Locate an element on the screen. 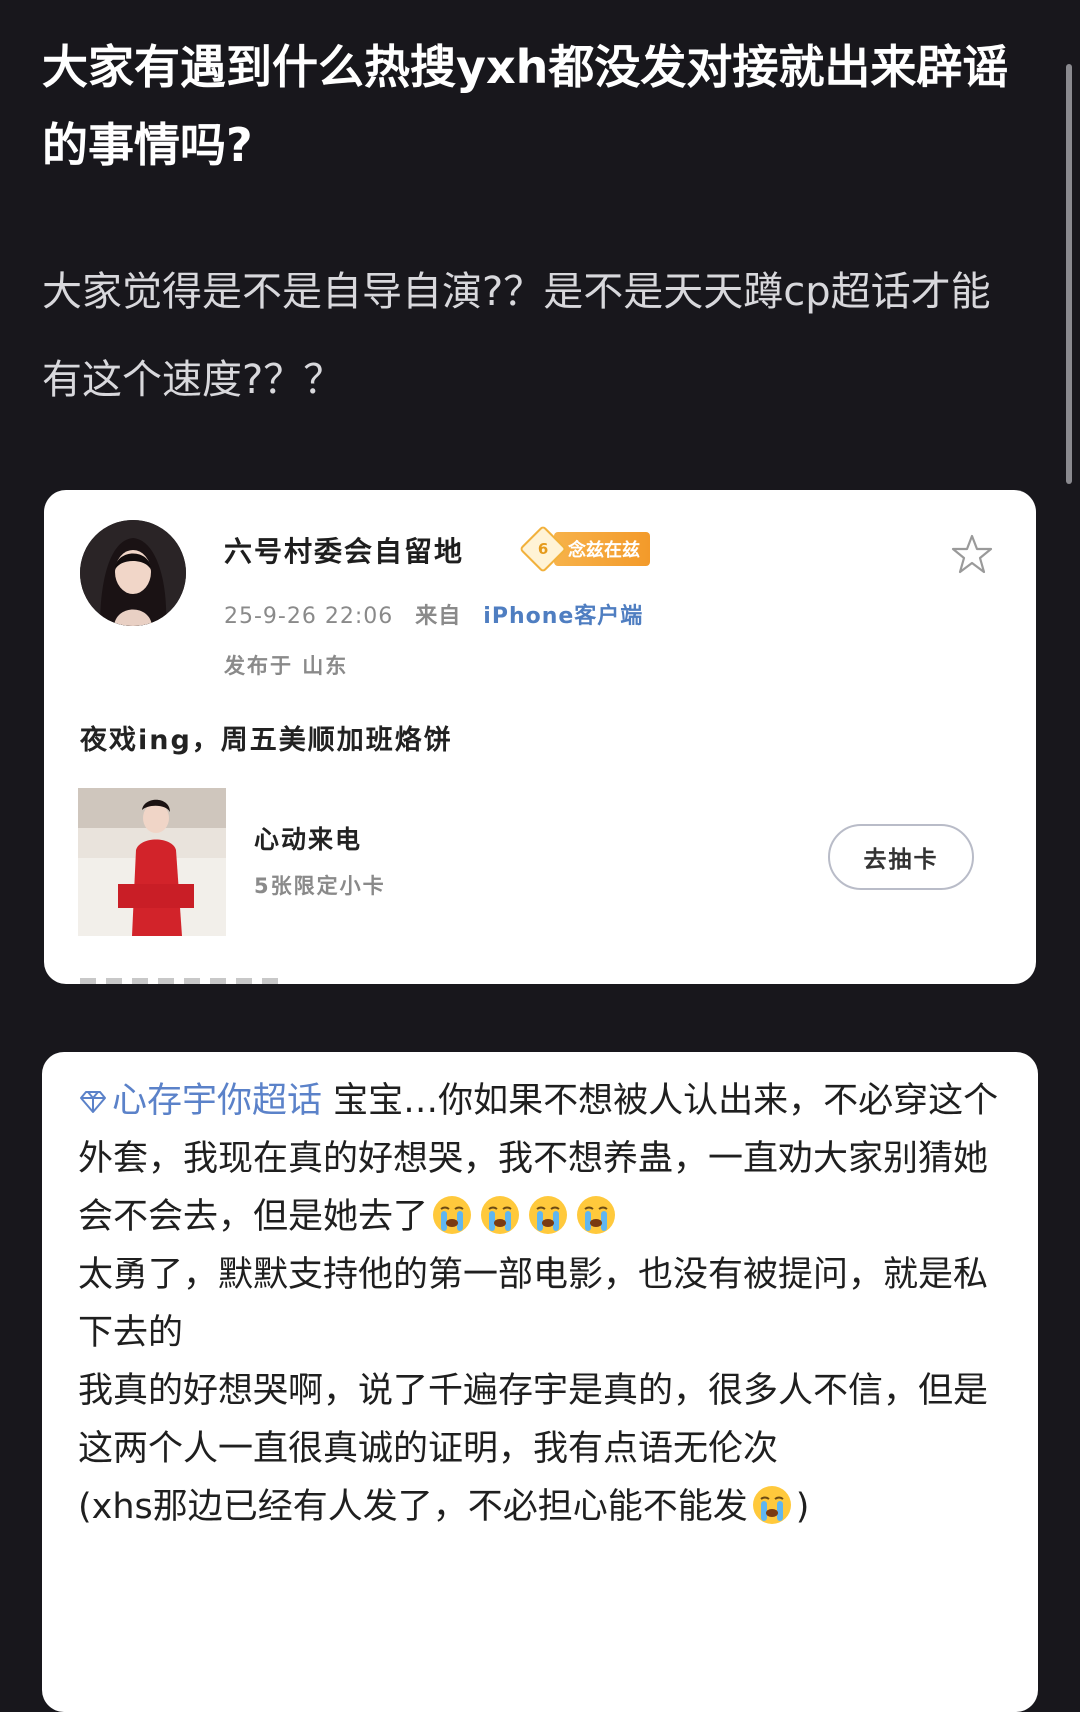 Image resolution: width=1080 pixels, height=1712 pixels. card-title: 心动来电 is located at coordinates (308, 839).